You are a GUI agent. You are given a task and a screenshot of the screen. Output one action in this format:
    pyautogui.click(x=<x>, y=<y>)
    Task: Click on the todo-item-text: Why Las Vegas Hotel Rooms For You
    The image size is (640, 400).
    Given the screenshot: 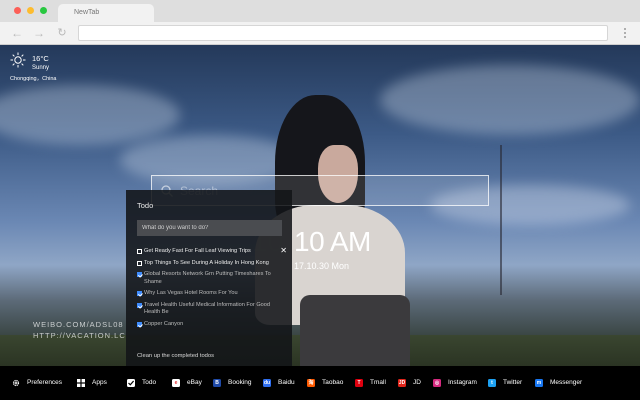 What is the action you would take?
    pyautogui.click(x=191, y=293)
    